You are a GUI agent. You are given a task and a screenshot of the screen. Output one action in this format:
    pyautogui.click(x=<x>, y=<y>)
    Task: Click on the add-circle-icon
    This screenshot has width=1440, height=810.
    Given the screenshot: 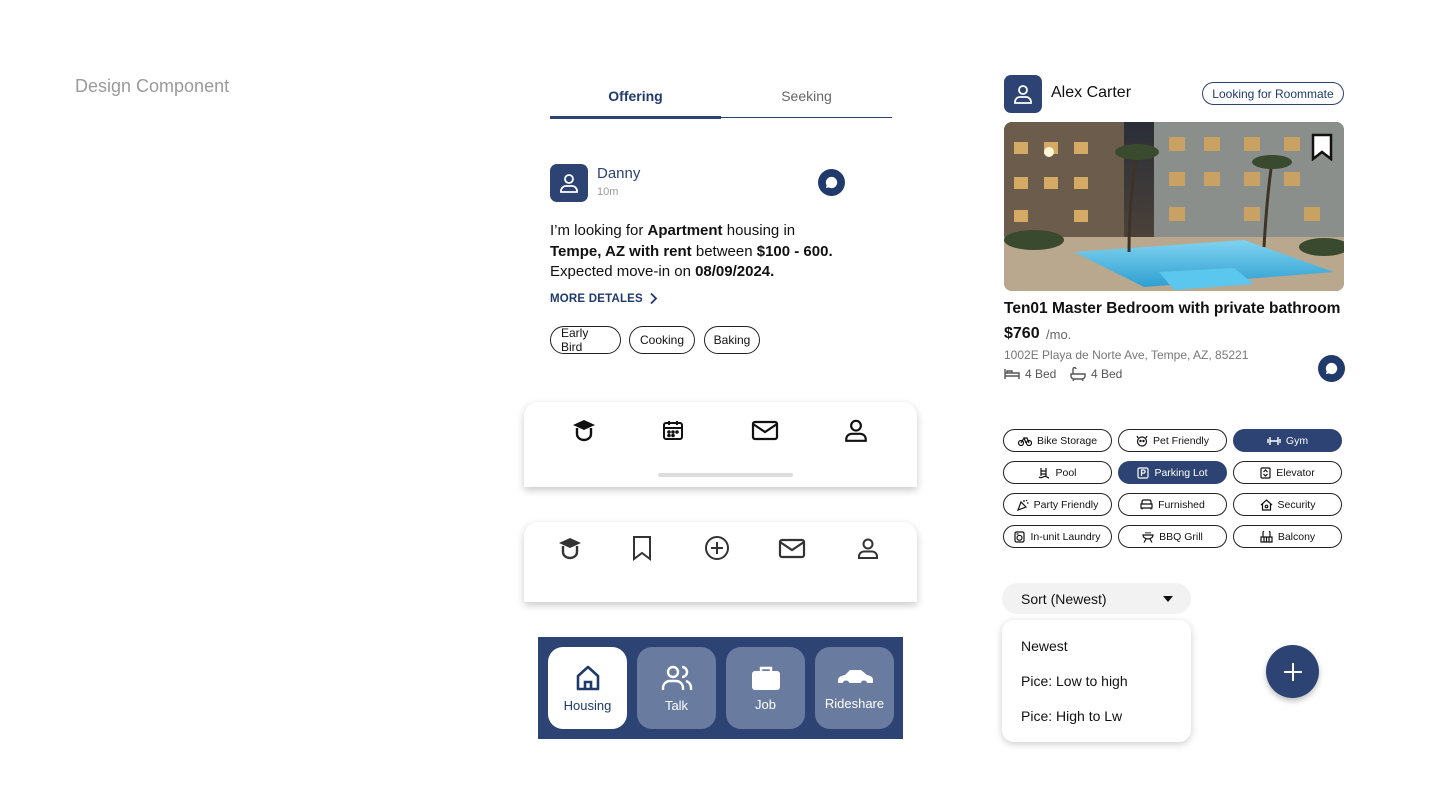 What is the action you would take?
    pyautogui.click(x=717, y=548)
    